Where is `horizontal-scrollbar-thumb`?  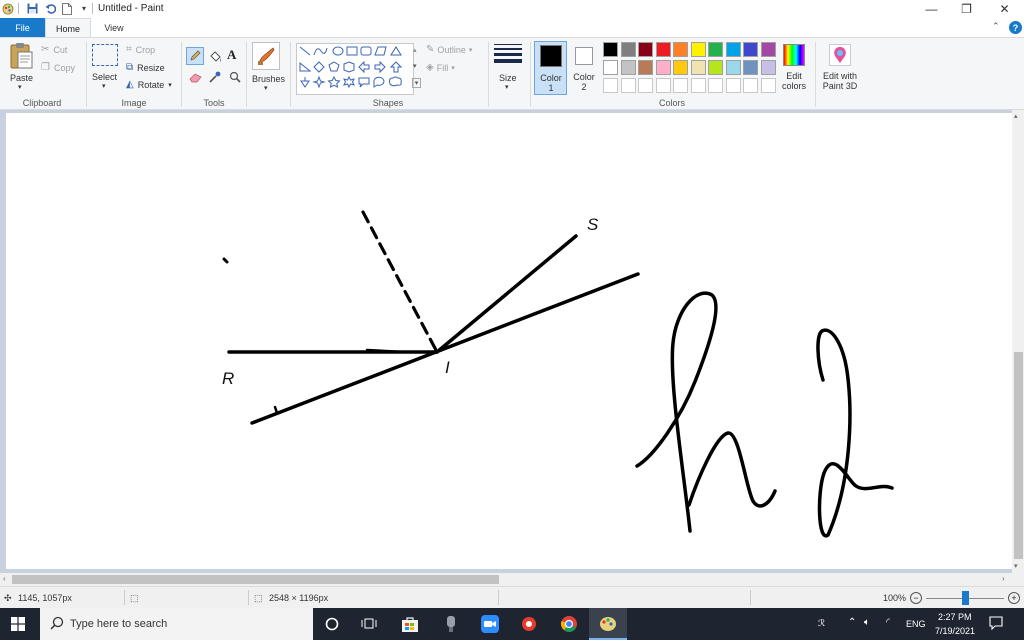 horizontal-scrollbar-thumb is located at coordinates (255, 579).